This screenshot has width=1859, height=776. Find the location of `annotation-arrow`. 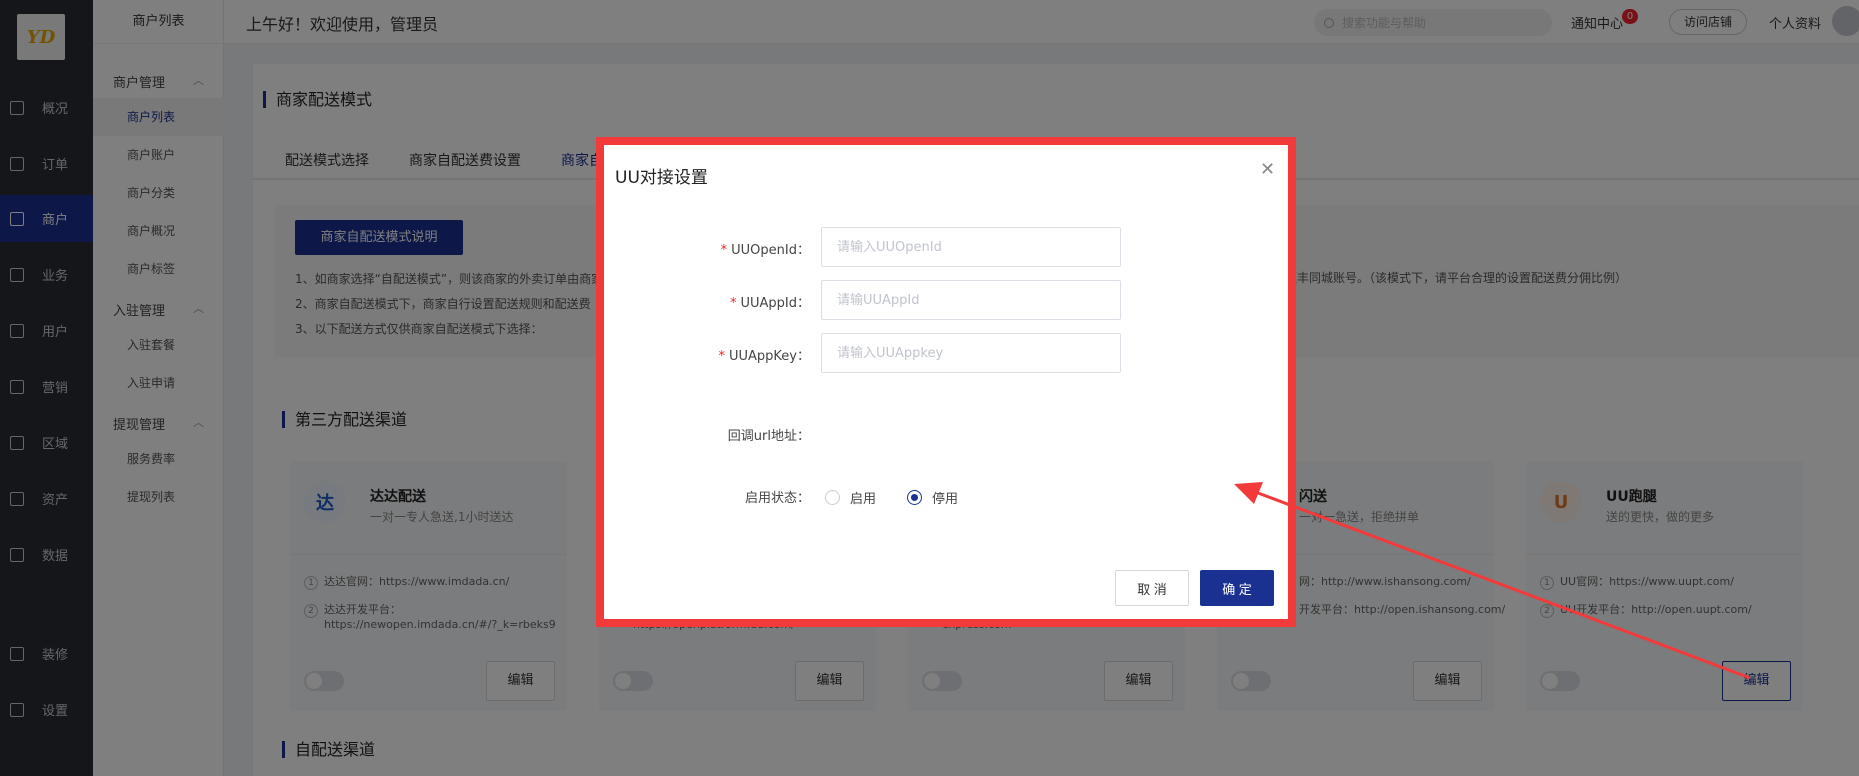

annotation-arrow is located at coordinates (1492, 581).